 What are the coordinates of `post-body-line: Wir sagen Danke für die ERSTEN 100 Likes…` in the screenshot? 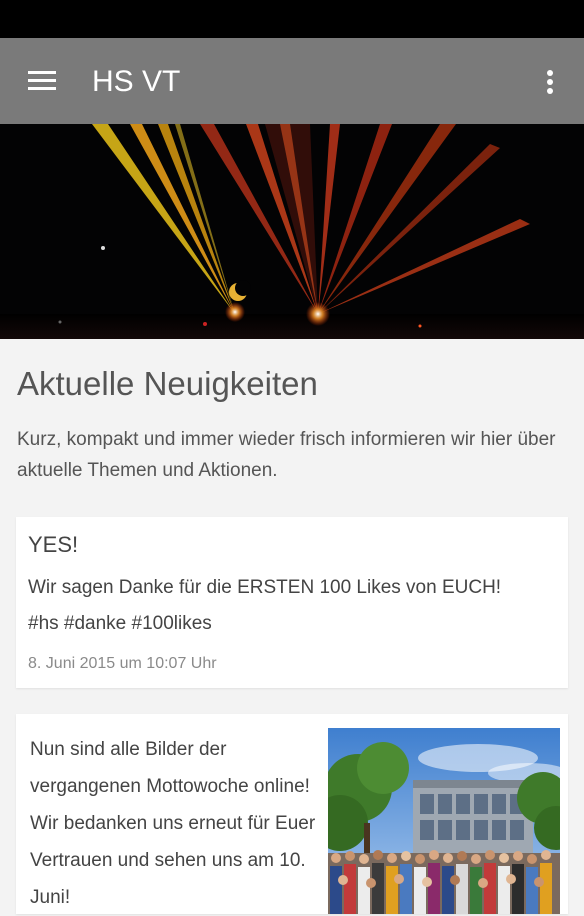 It's located at (265, 587).